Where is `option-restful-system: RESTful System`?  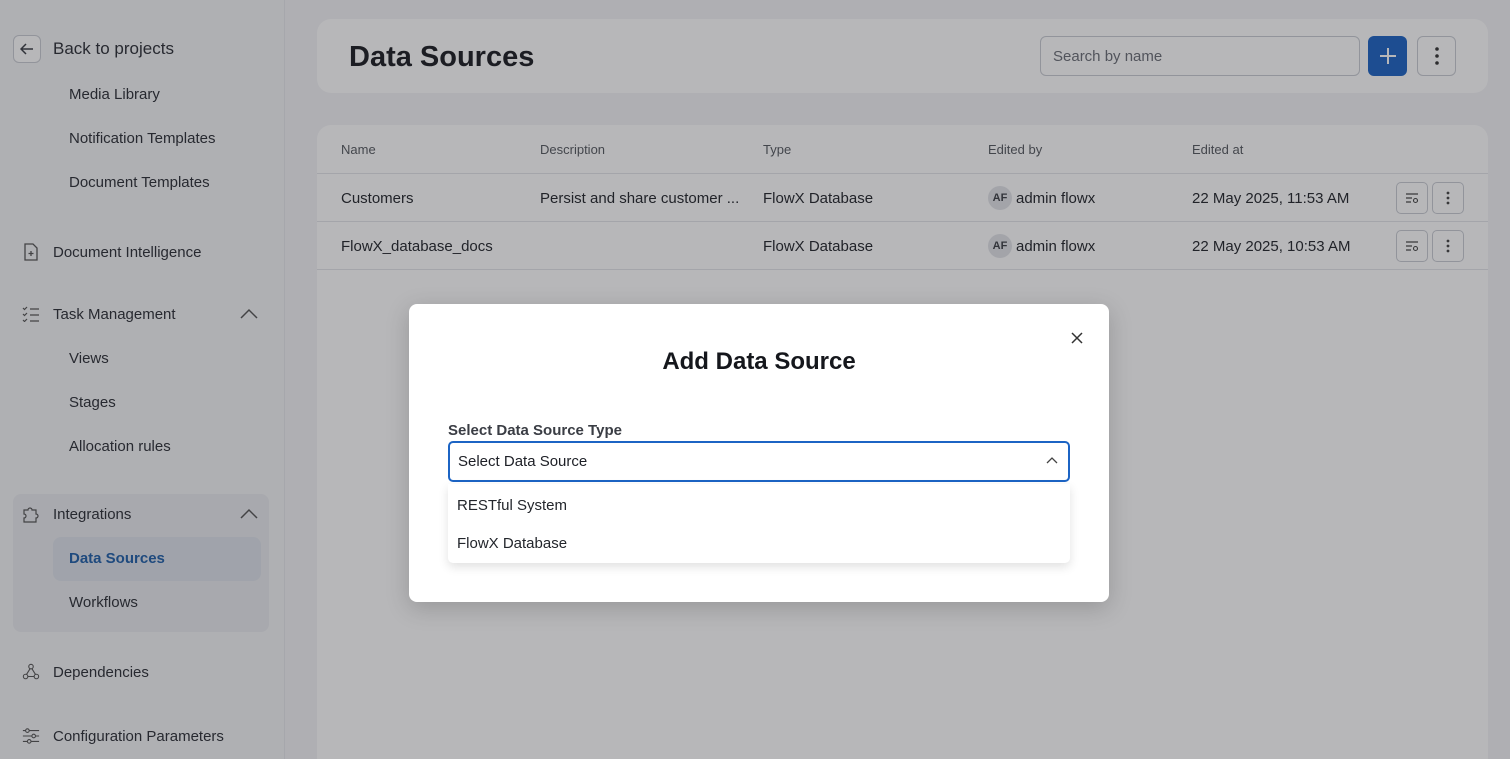 option-restful-system: RESTful System is located at coordinates (512, 505).